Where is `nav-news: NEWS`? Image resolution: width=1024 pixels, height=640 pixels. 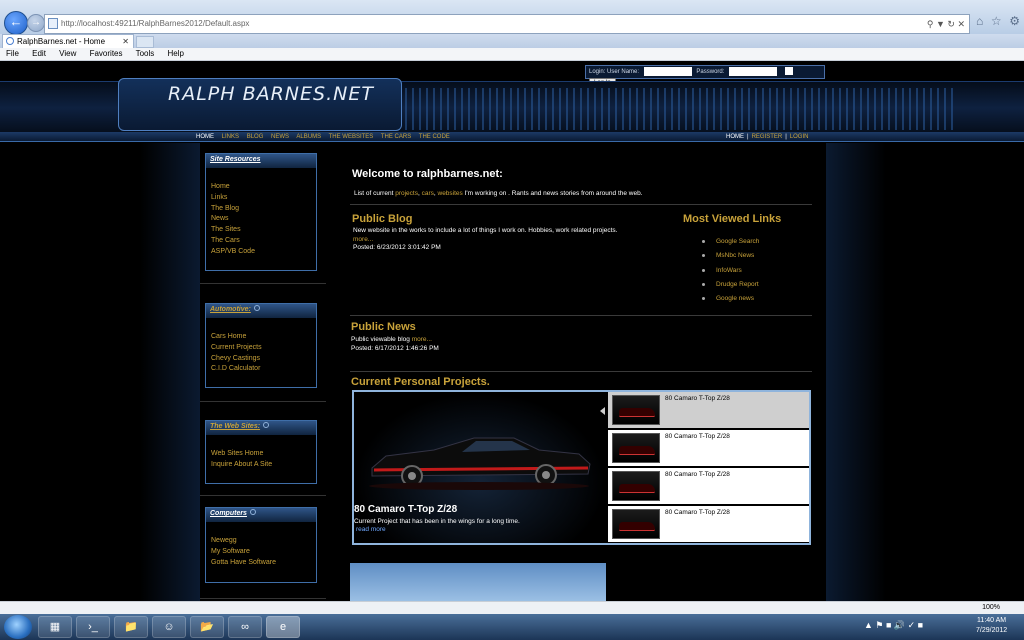
nav-news: NEWS is located at coordinates (280, 137).